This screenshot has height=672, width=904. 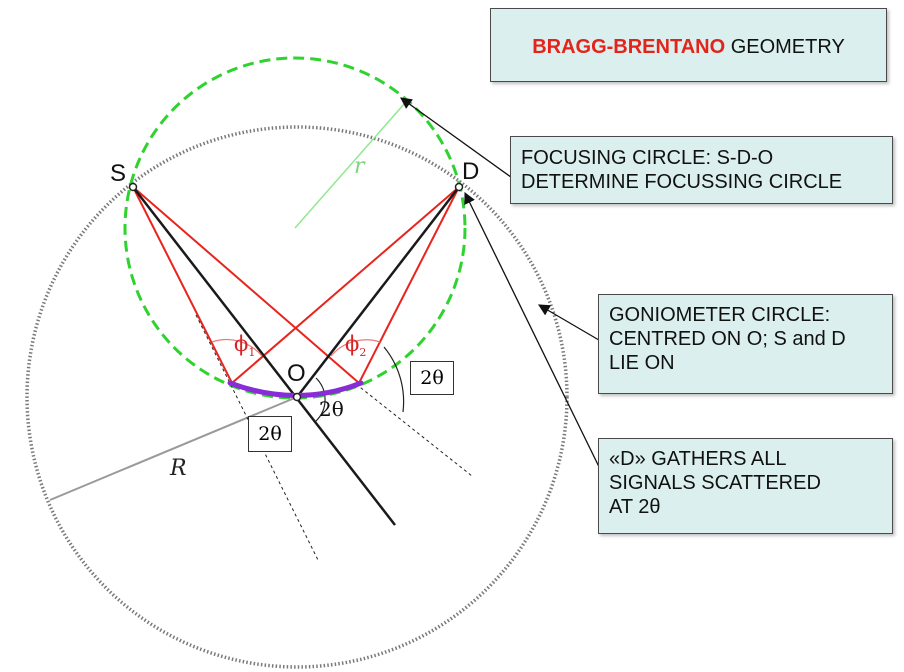 I want to click on focusing-callout-line-1: FOCUSING CIRCLE: S-D-O, so click(x=647, y=158).